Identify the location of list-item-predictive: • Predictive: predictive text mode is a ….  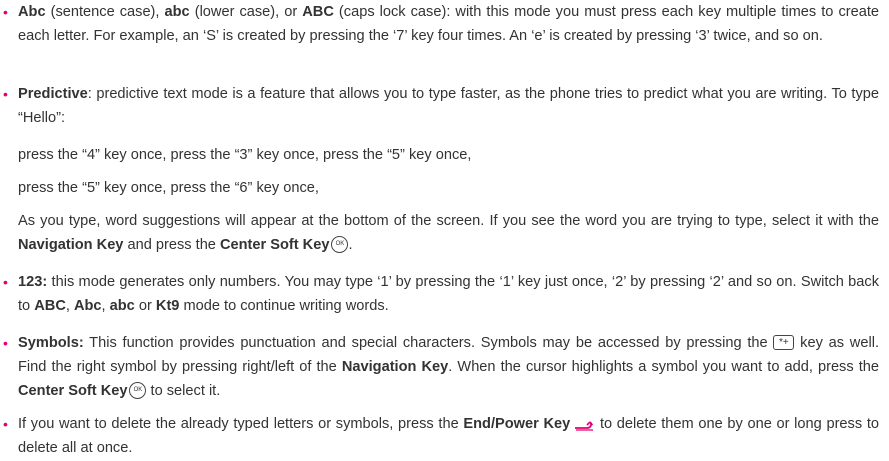
(439, 106).